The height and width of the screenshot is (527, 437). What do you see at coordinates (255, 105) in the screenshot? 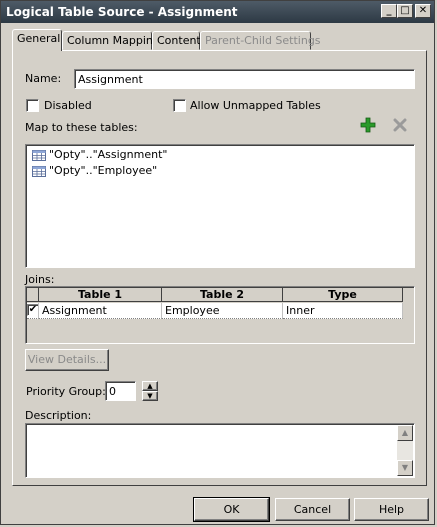
I see `allow-unmapped-label: Allow Unmapped Tables` at bounding box center [255, 105].